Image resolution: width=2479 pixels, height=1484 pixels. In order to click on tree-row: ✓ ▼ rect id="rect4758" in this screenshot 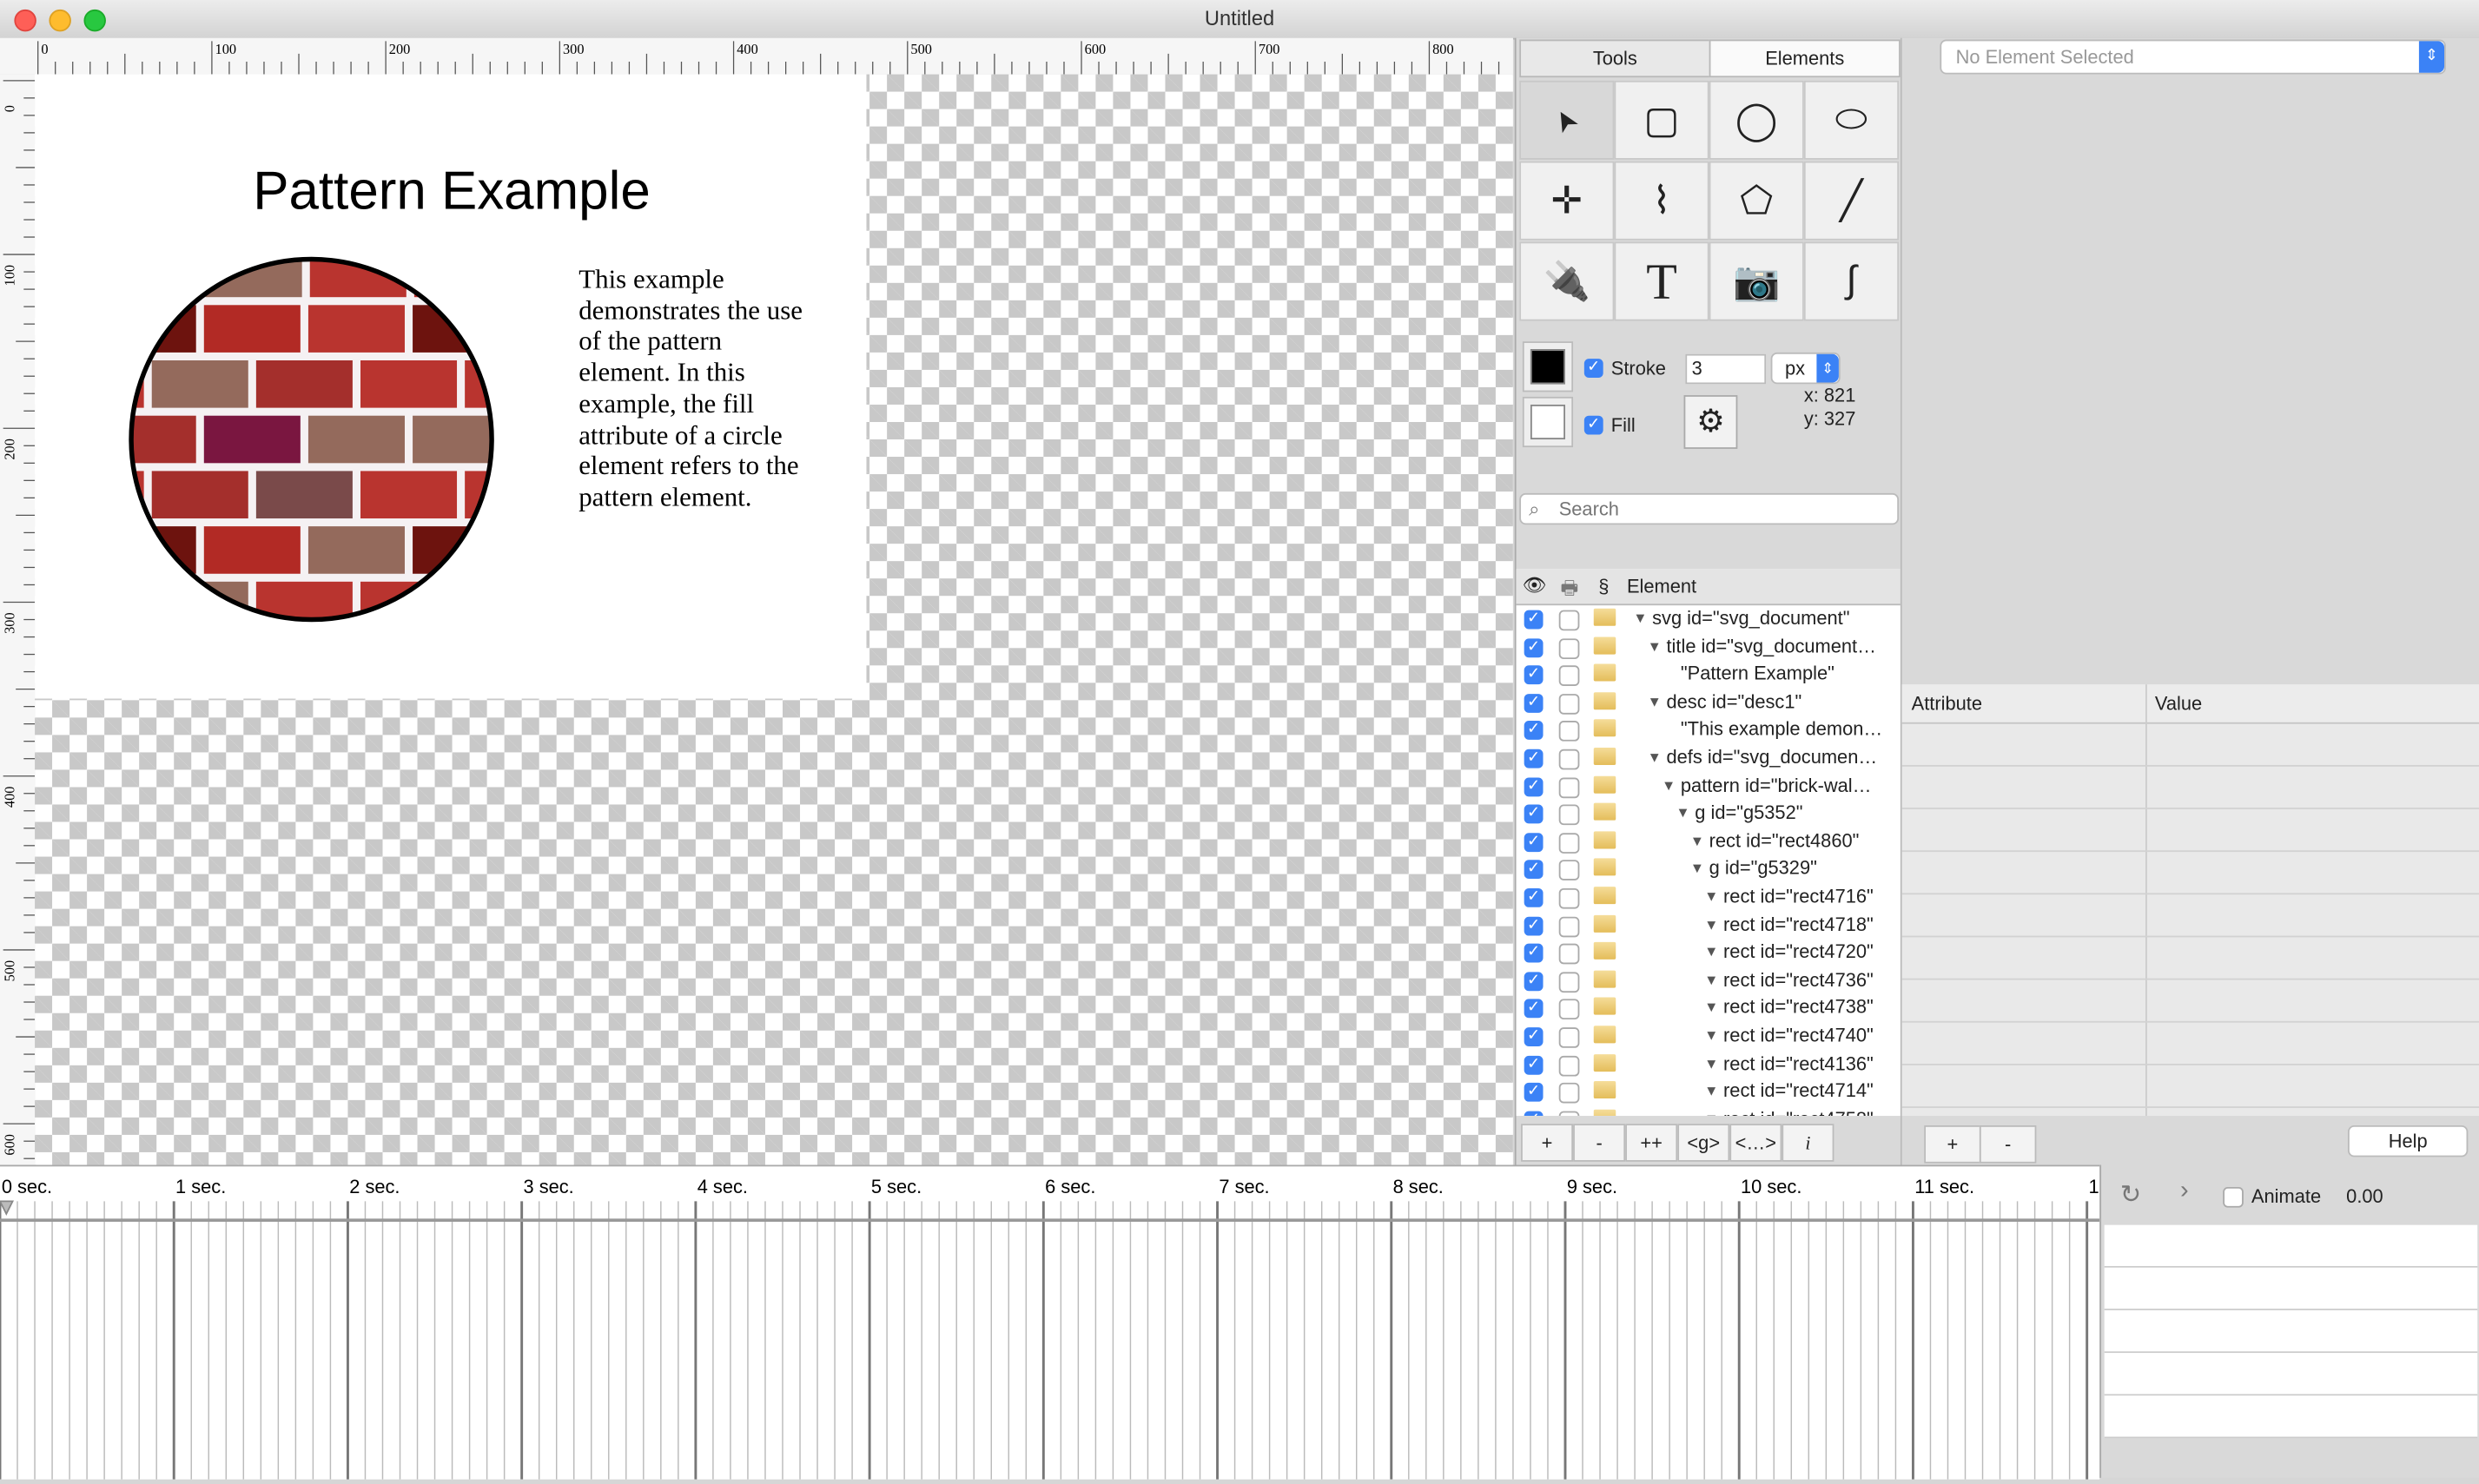, I will do `click(1709, 1111)`.